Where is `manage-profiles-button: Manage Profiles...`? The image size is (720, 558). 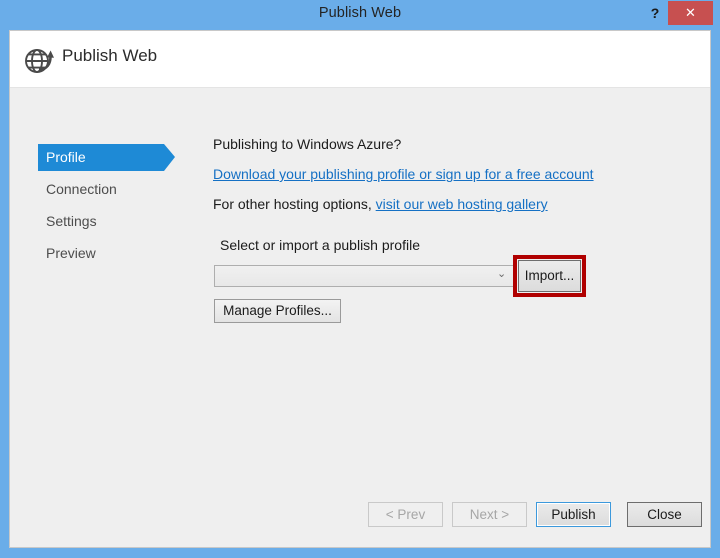 manage-profiles-button: Manage Profiles... is located at coordinates (277, 311).